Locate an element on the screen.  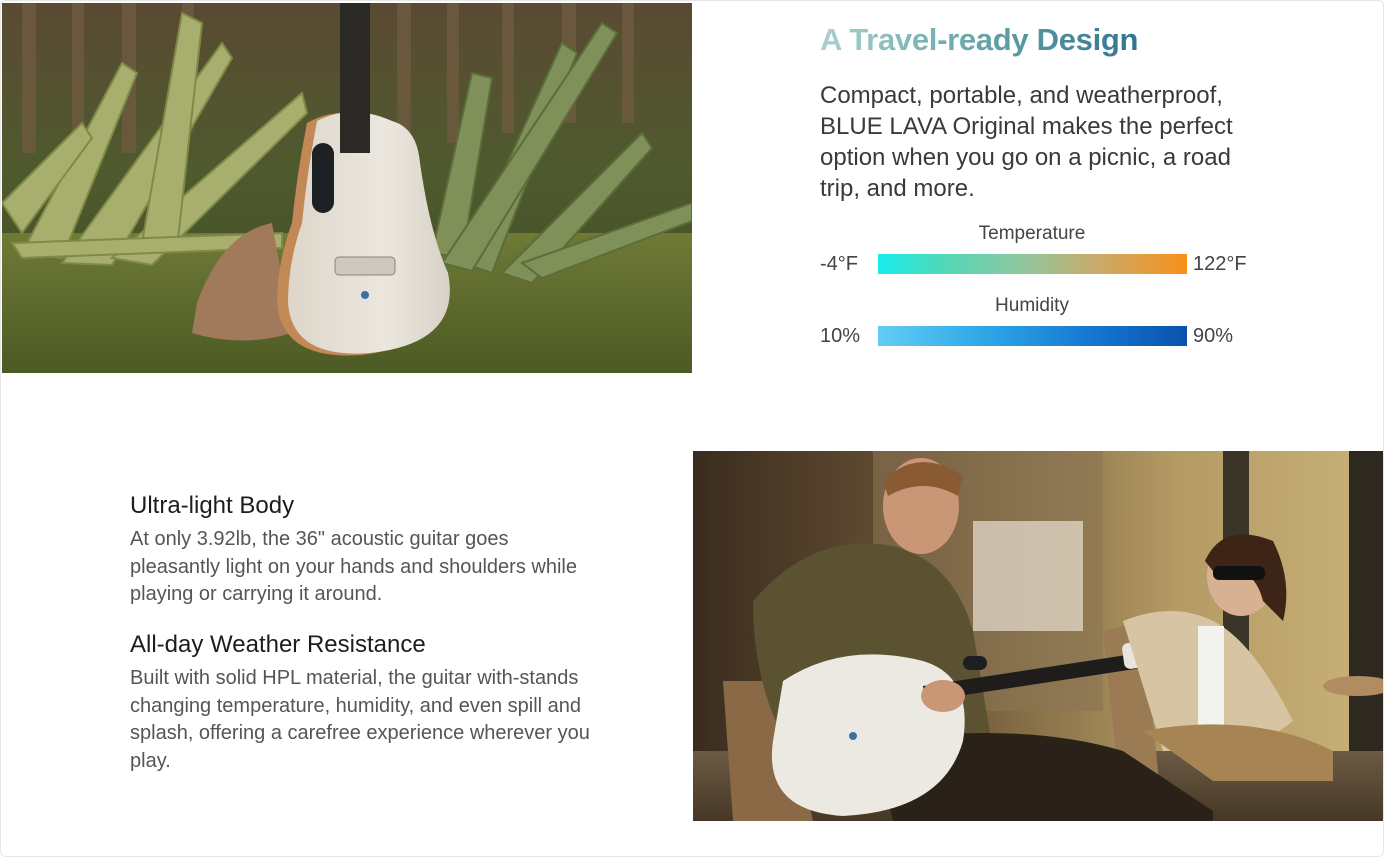
humidity-range: Humidity 10% 90% is located at coordinates (1040, 321).